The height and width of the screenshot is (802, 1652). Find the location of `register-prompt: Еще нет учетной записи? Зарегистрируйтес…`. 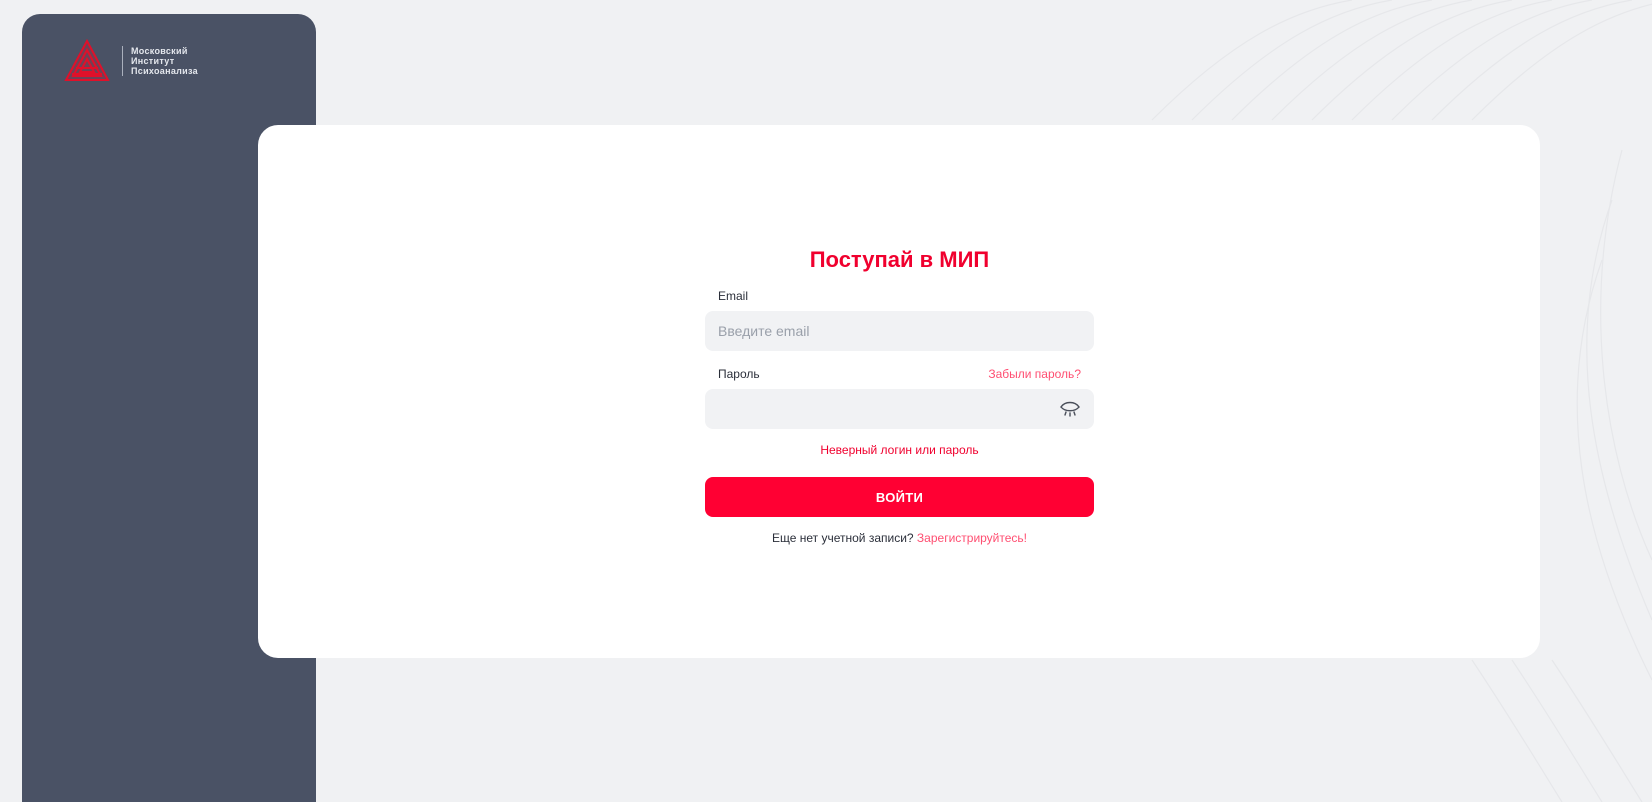

register-prompt: Еще нет учетной записи? Зарегистрируйтес… is located at coordinates (899, 538).